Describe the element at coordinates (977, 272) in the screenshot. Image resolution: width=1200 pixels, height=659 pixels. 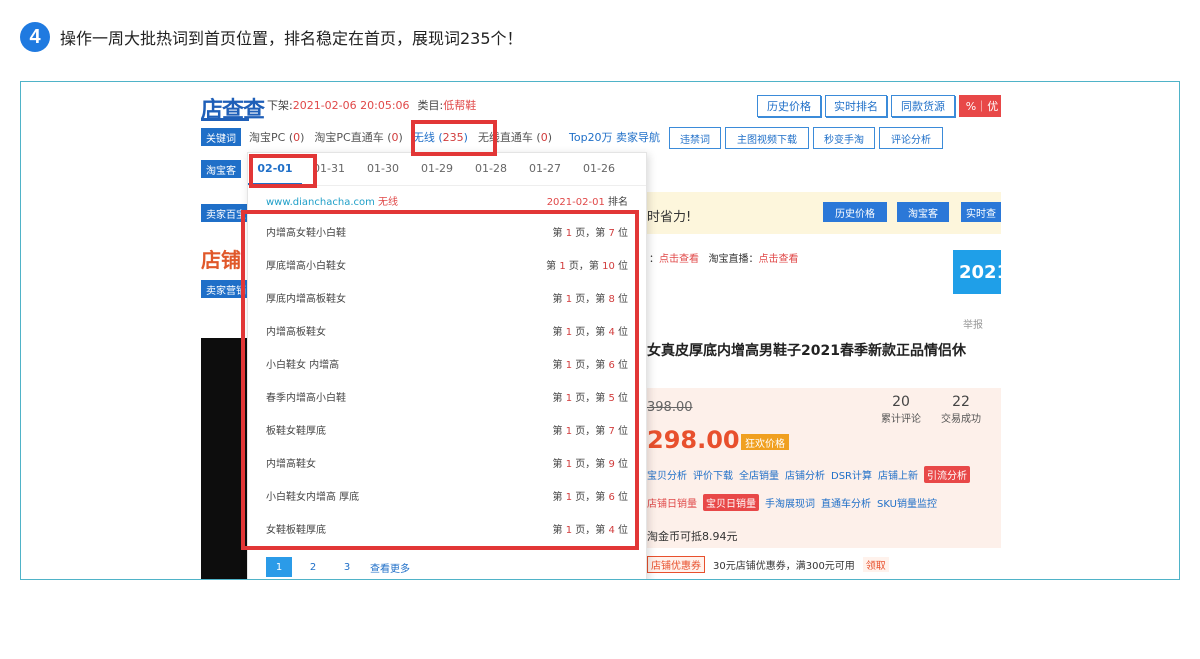
I see `year-banner: 2021` at that location.